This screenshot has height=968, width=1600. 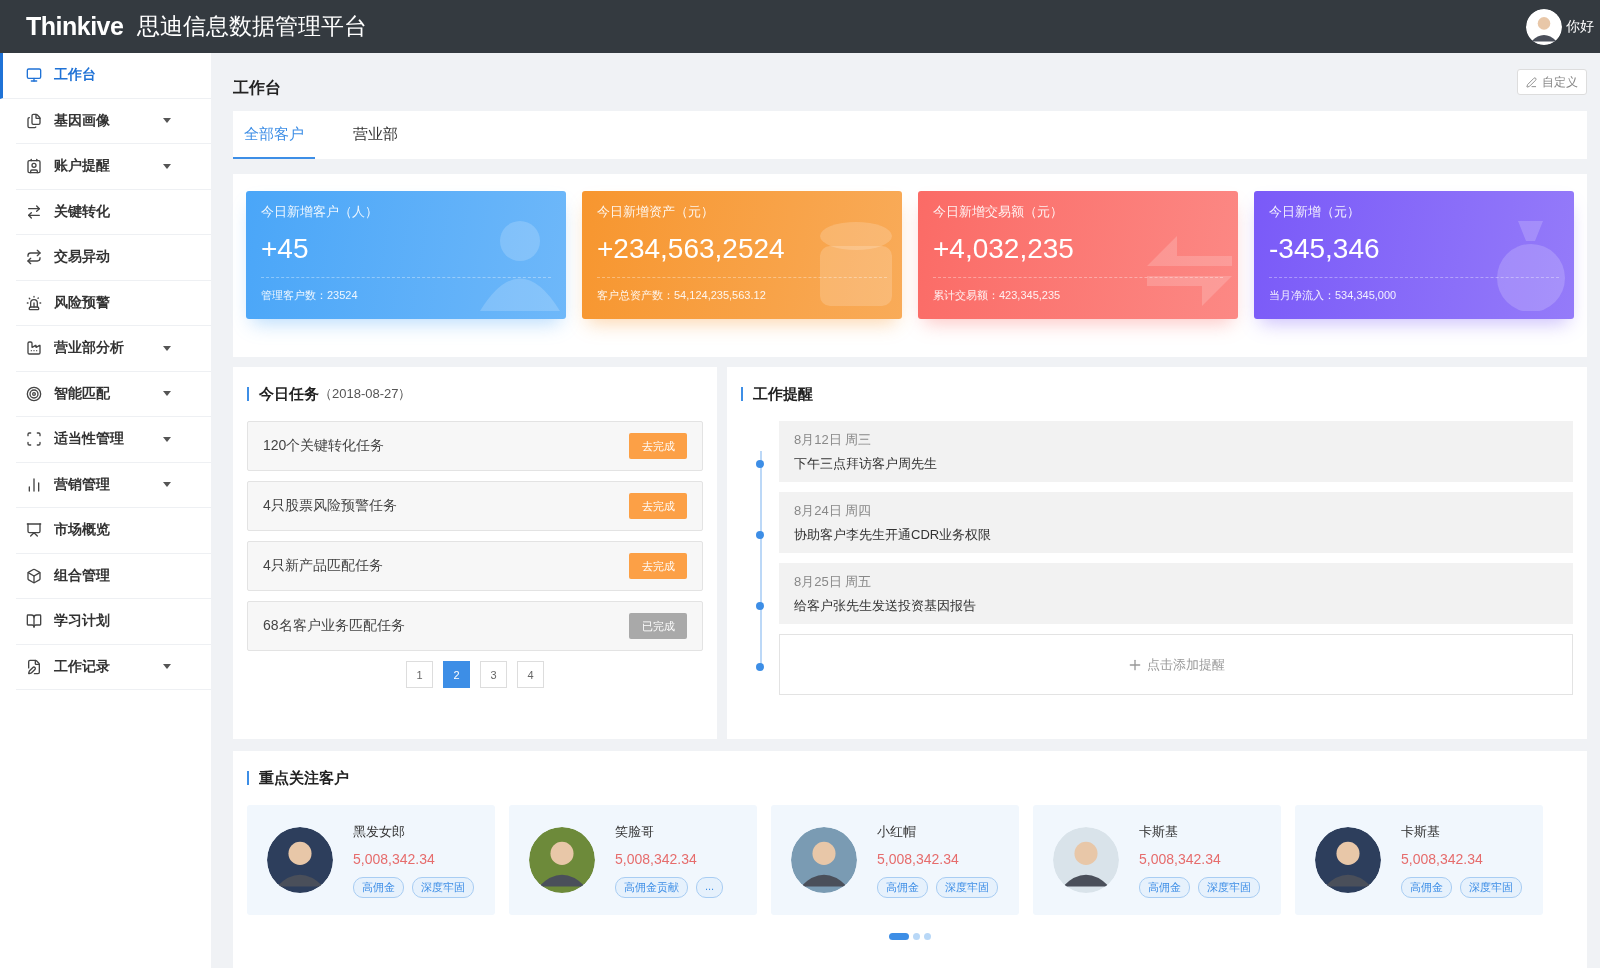 I want to click on contact-card-icon, so click(x=34, y=166).